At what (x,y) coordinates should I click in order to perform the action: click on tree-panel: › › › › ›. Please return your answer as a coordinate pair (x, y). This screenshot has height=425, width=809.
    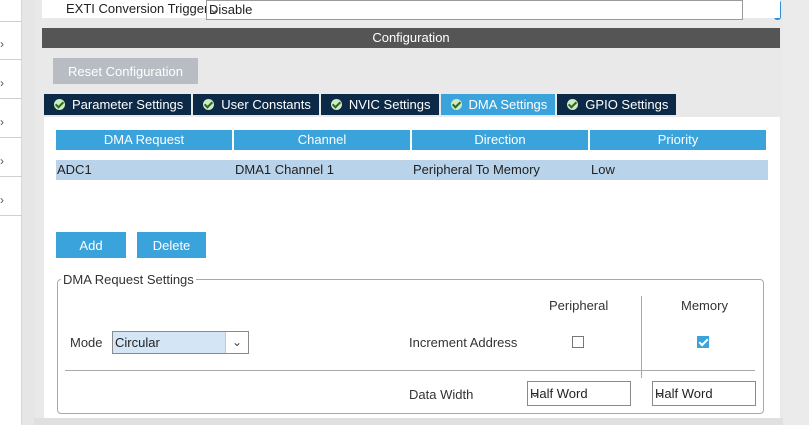
    Looking at the image, I should click on (11, 212).